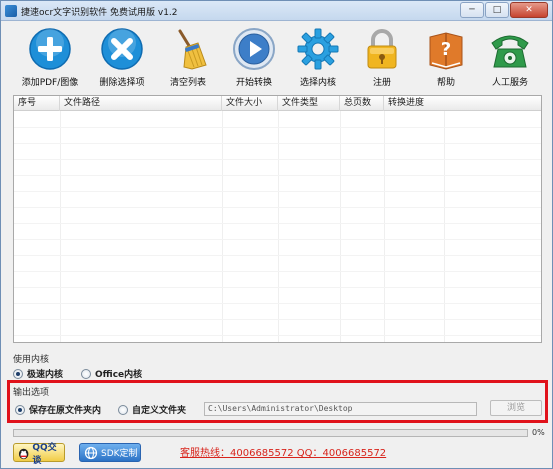 The width and height of the screenshot is (553, 469). Describe the element at coordinates (463, 103) in the screenshot. I see `column-header-progress: 转换进度` at that location.